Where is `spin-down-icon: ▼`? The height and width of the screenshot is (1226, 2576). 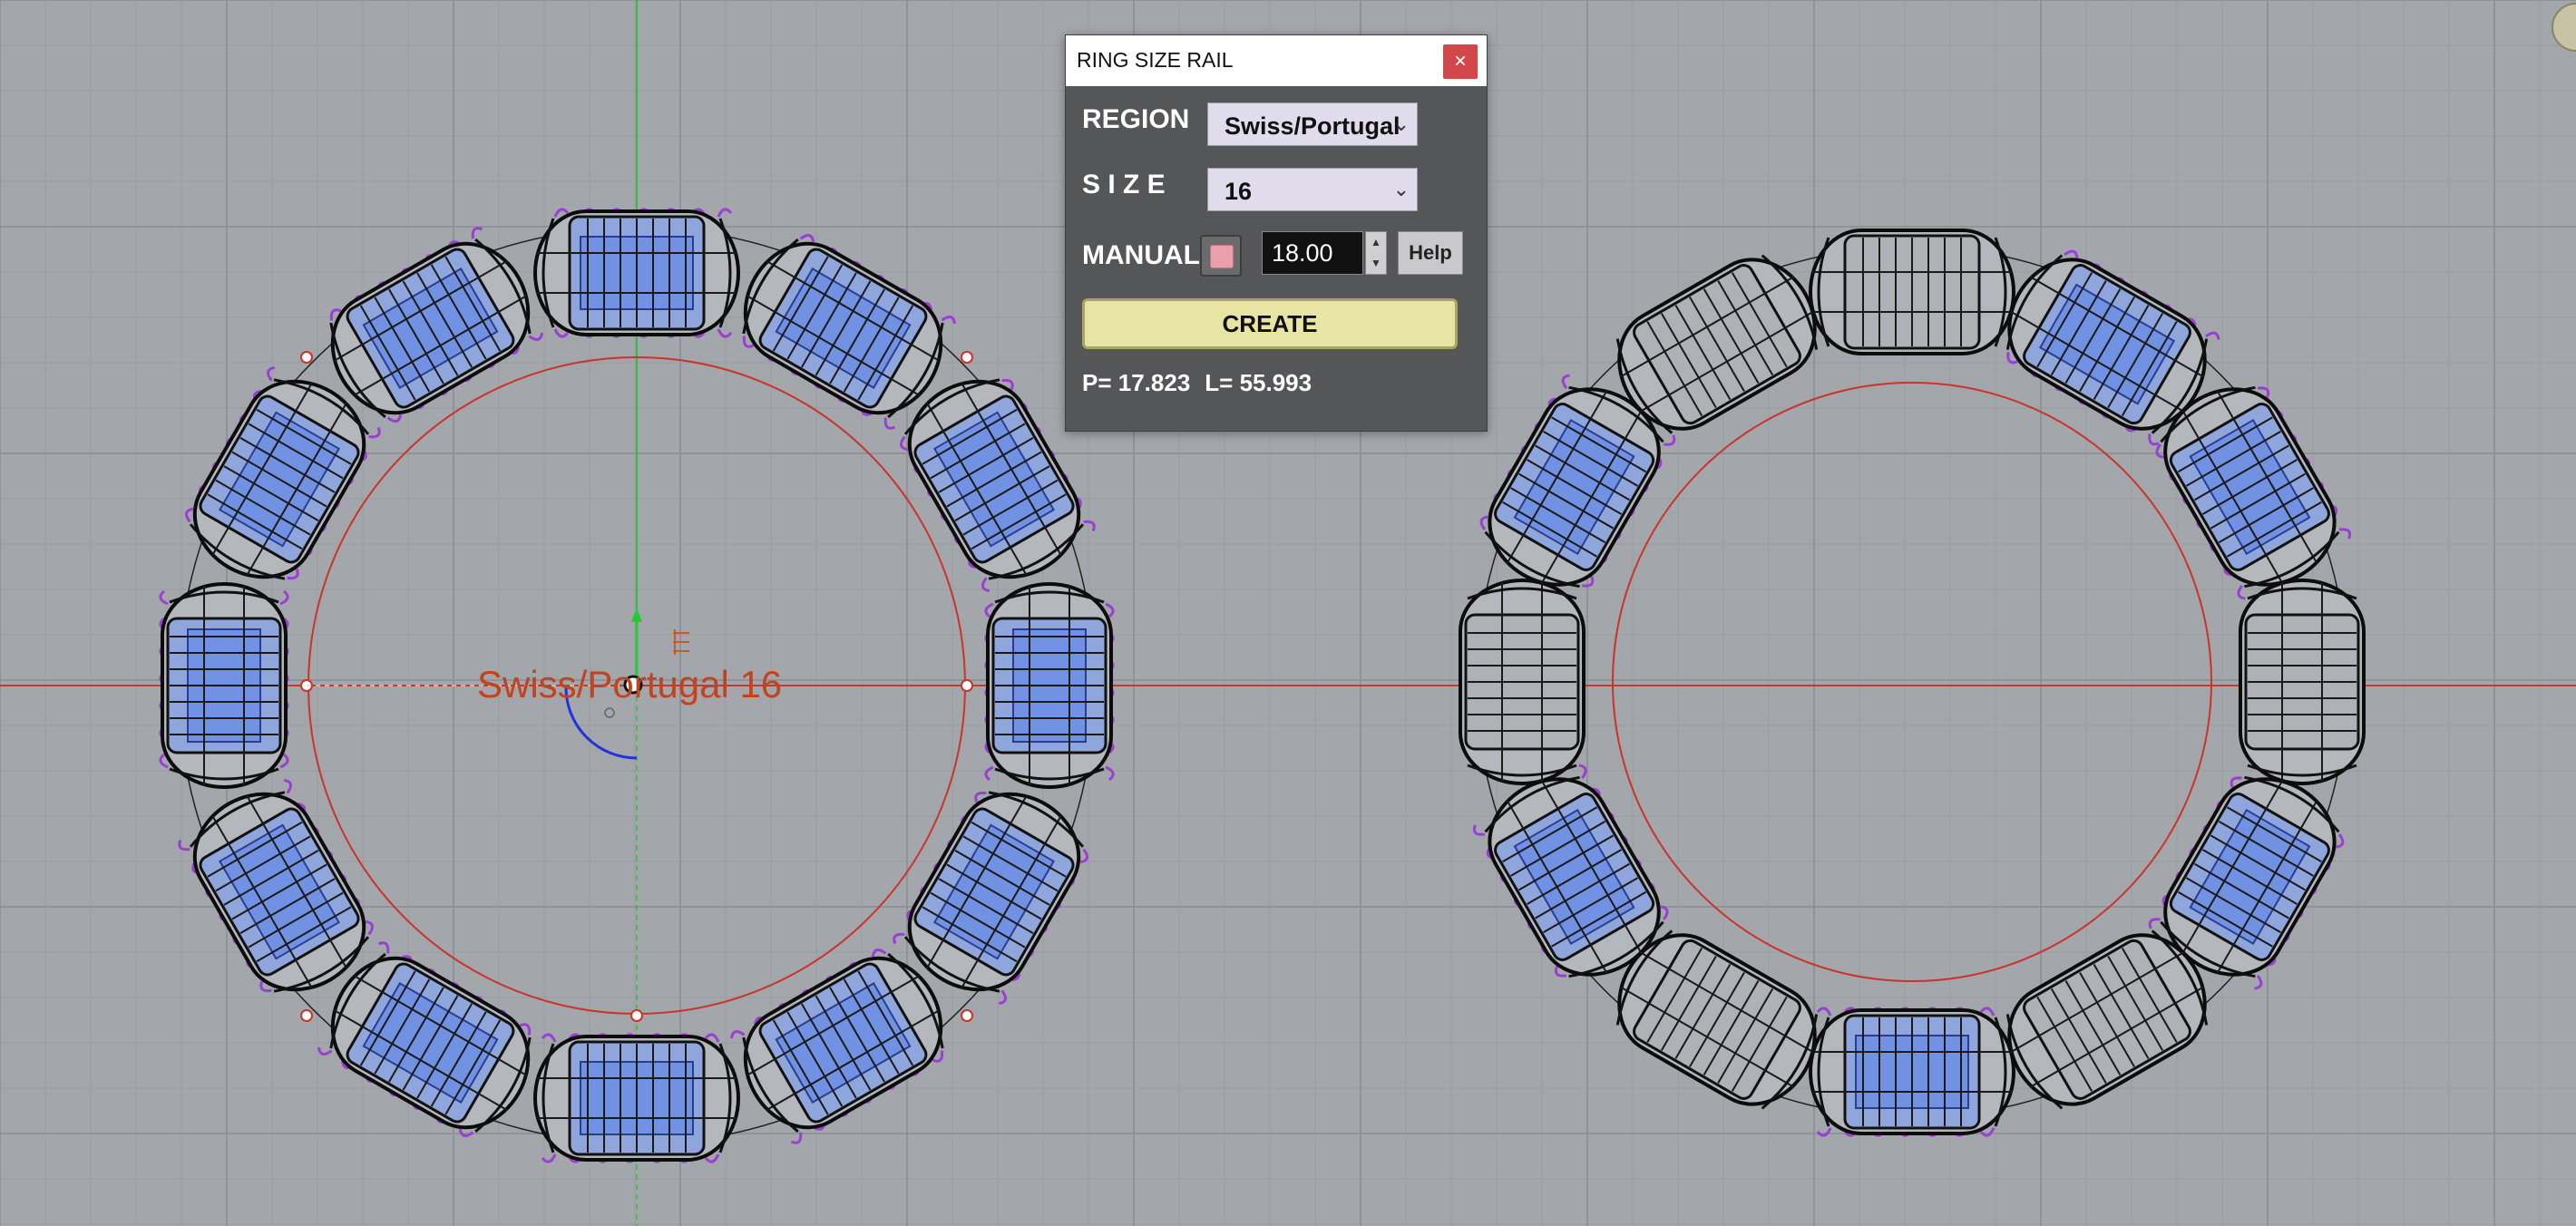
spin-down-icon: ▼ is located at coordinates (1376, 263).